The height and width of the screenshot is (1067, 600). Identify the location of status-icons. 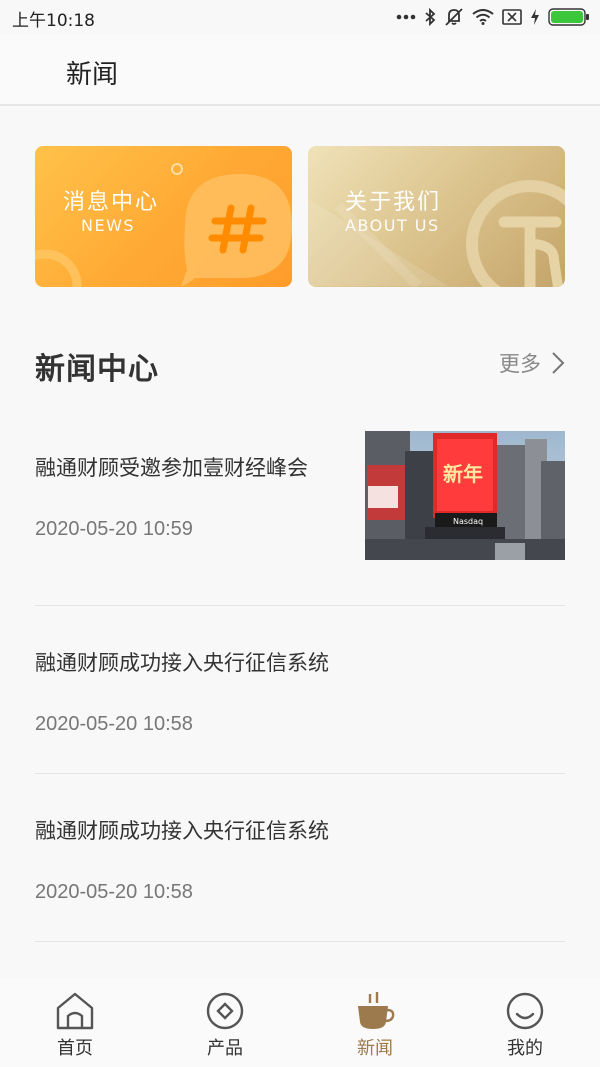
(493, 17).